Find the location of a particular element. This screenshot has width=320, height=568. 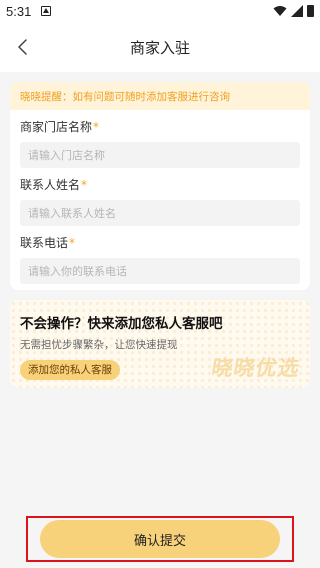

notification-icon is located at coordinates (46, 11).